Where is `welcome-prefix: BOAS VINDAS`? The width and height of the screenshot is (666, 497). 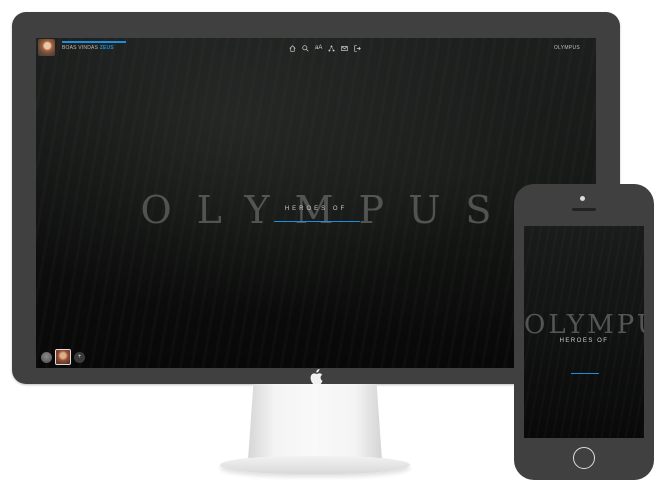 welcome-prefix: BOAS VINDAS is located at coordinates (80, 48).